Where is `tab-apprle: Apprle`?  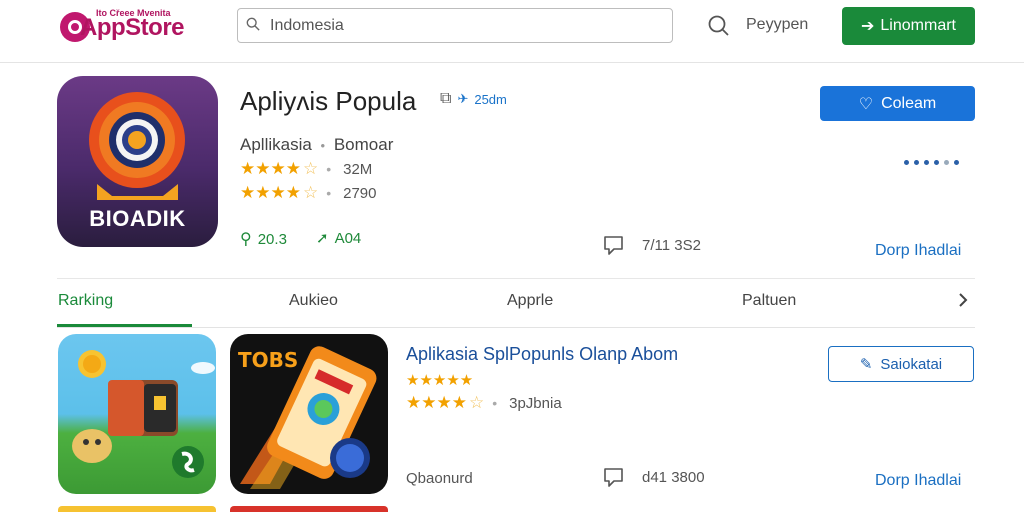
tab-apprle: Apprle is located at coordinates (530, 301).